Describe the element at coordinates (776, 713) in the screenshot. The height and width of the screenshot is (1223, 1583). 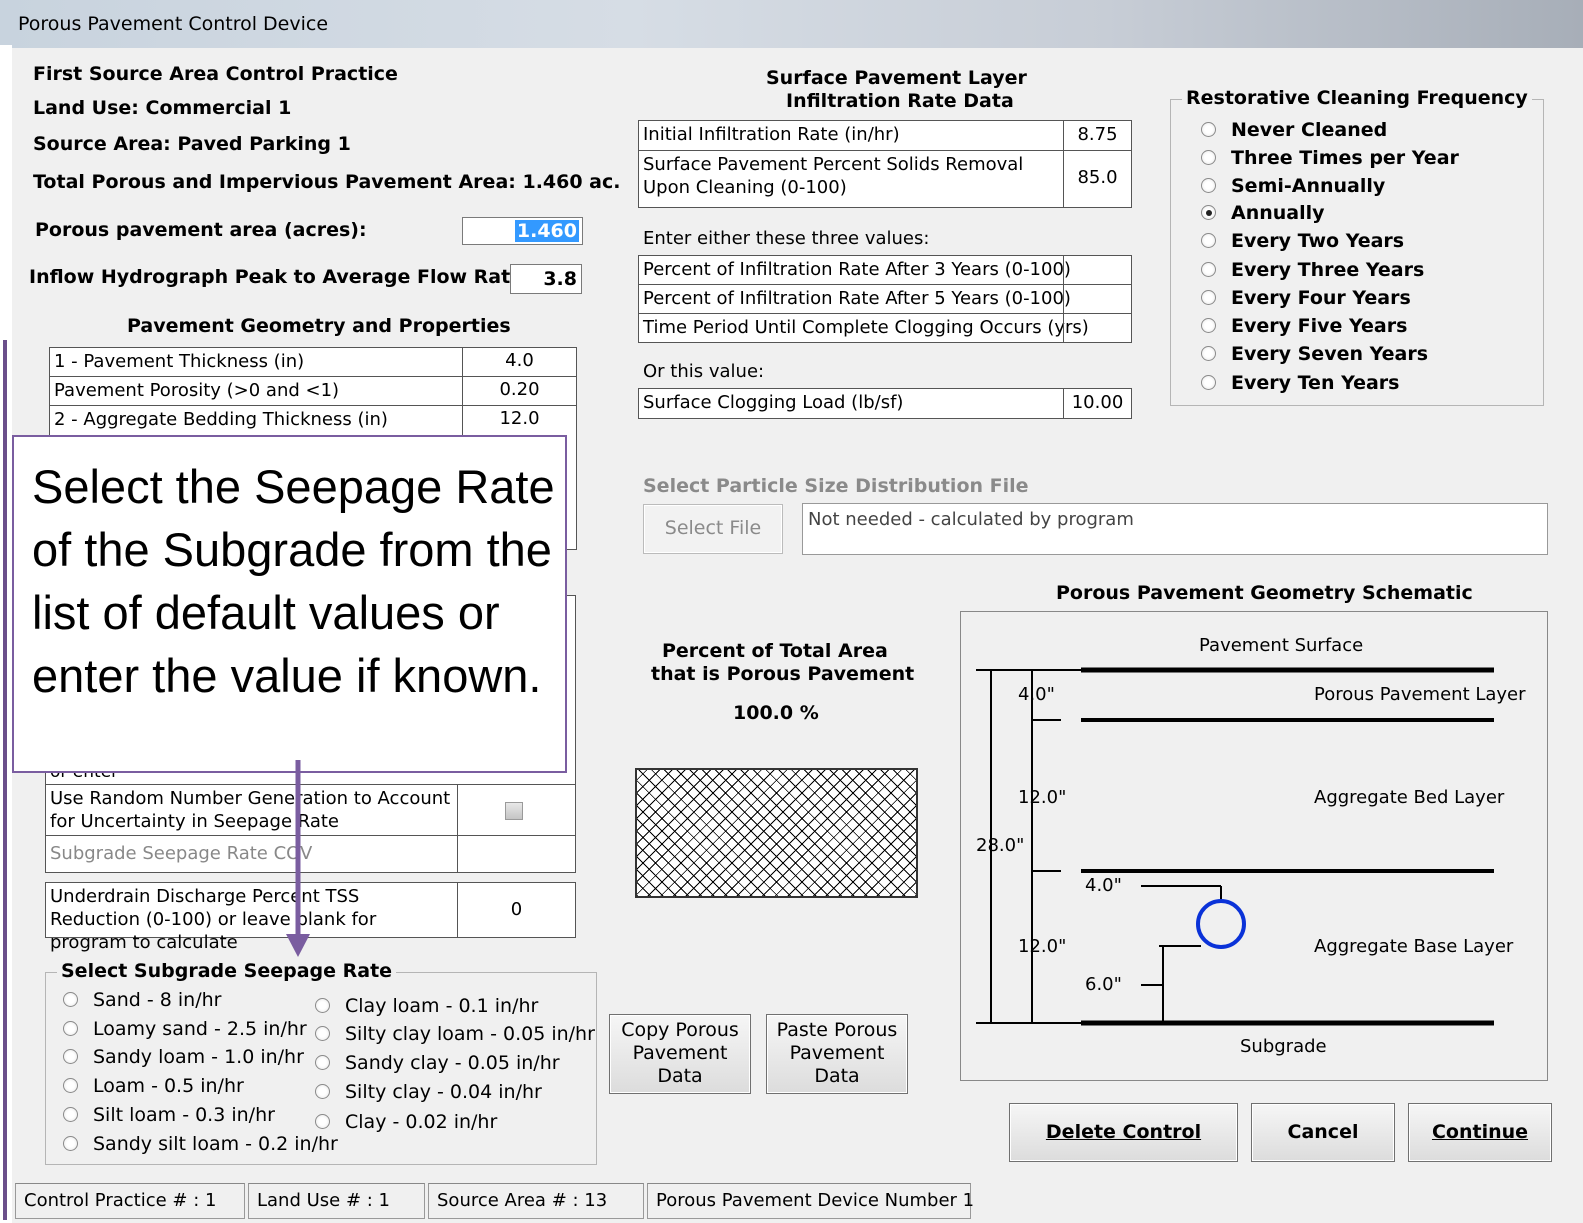
I see `percent-value: 100.0 %` at that location.